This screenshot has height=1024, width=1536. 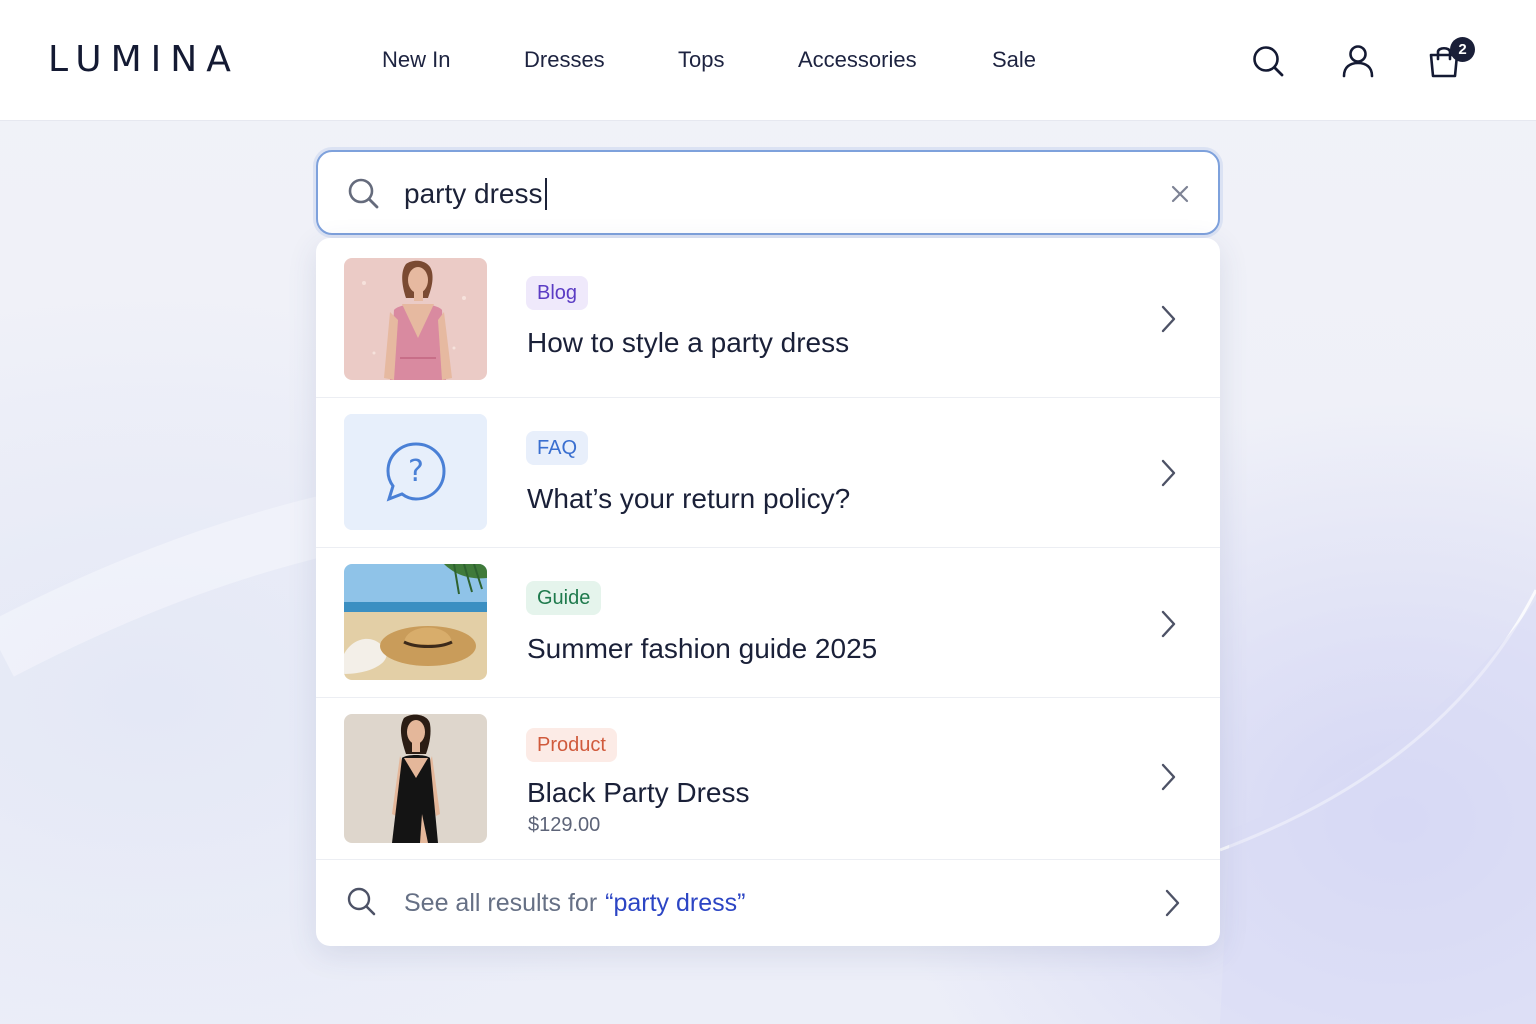 What do you see at coordinates (545, 194) in the screenshot?
I see `text-caret` at bounding box center [545, 194].